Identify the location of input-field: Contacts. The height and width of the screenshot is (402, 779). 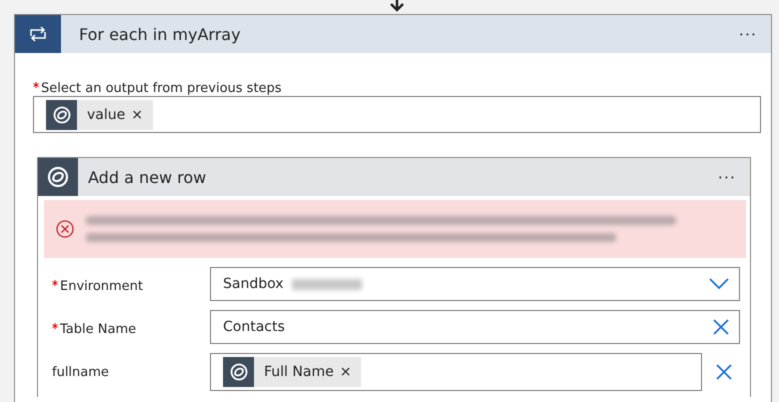
(475, 327).